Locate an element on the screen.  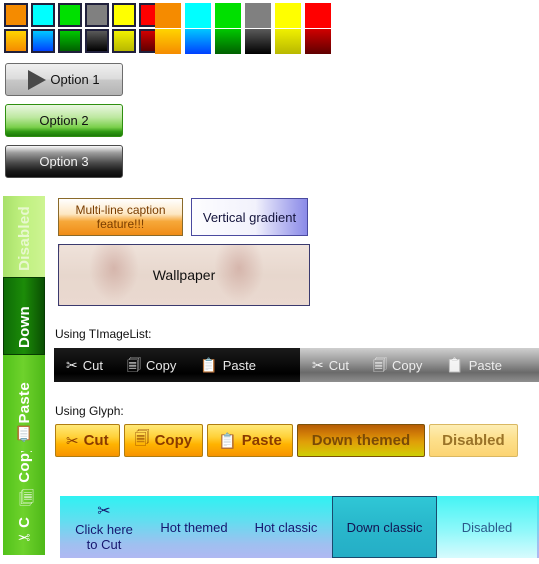
option-button-group: Option 1 Option 2 Option 3 is located at coordinates (70, 124).